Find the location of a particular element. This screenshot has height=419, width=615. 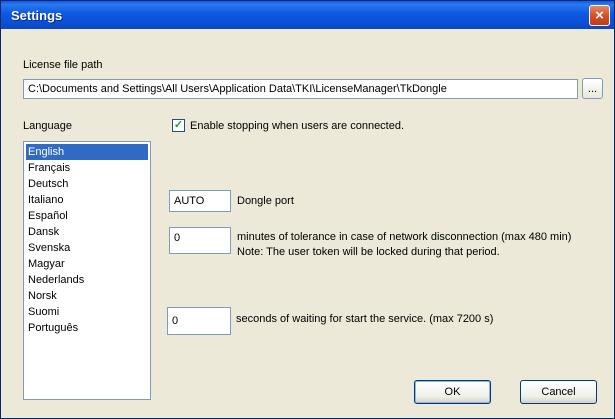

list-item-portugues: Português is located at coordinates (87, 328).